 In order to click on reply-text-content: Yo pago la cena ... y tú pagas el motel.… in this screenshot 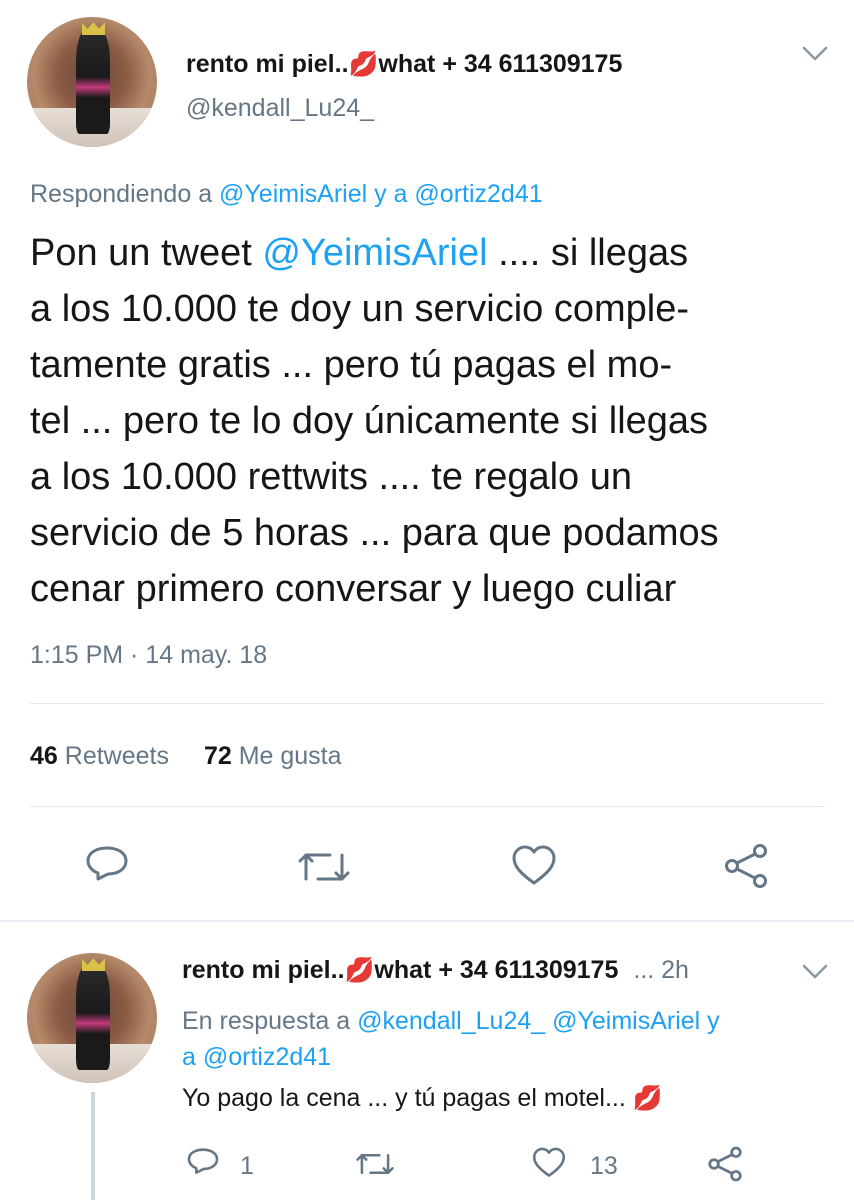, I will do `click(407, 1098)`.